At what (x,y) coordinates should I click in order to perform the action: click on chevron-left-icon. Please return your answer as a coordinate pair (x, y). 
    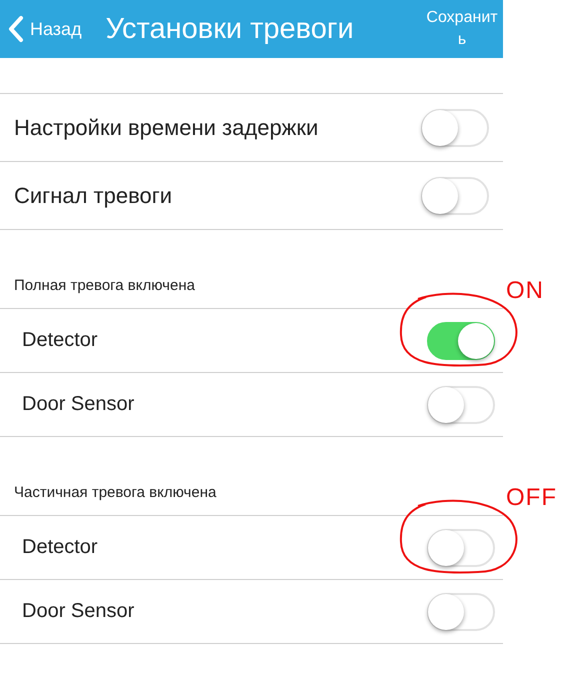
    Looking at the image, I should click on (16, 29).